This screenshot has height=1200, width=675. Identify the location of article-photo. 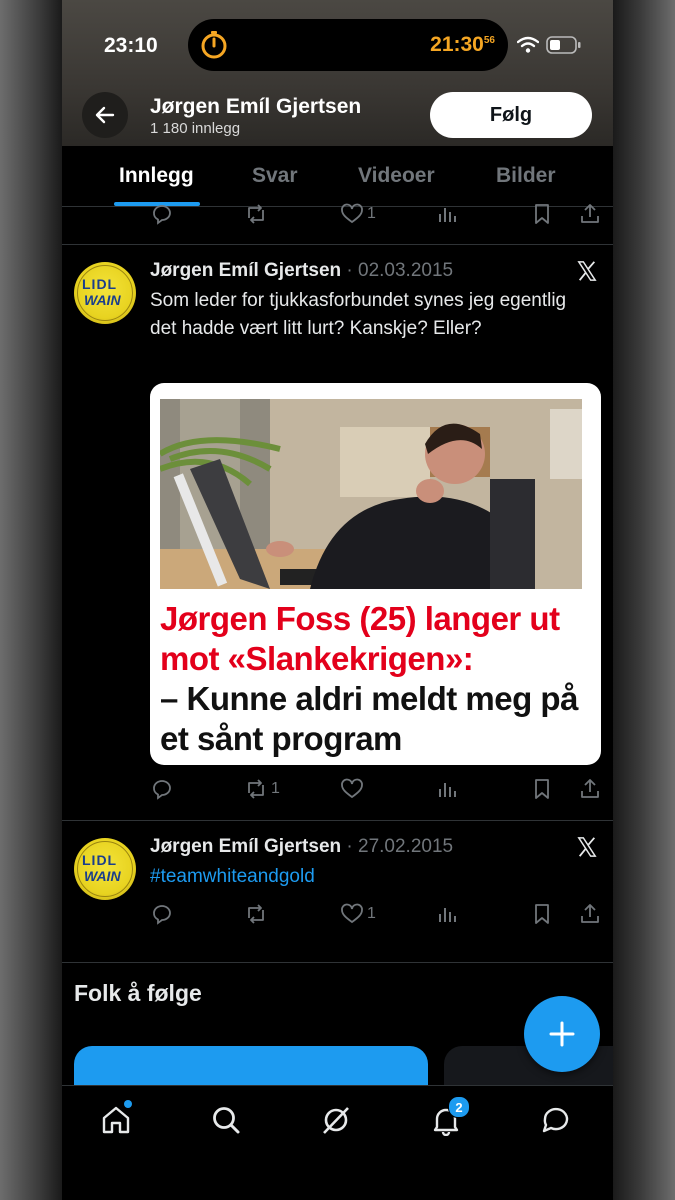
(371, 494).